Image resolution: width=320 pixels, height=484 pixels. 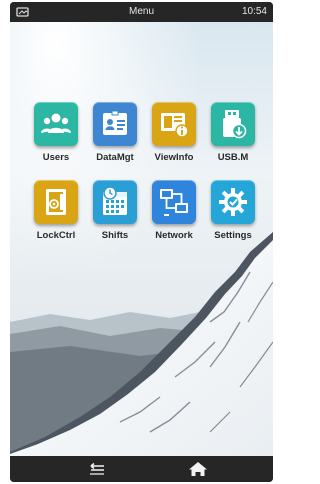 I want to click on app-settings: Settings, so click(x=233, y=215).